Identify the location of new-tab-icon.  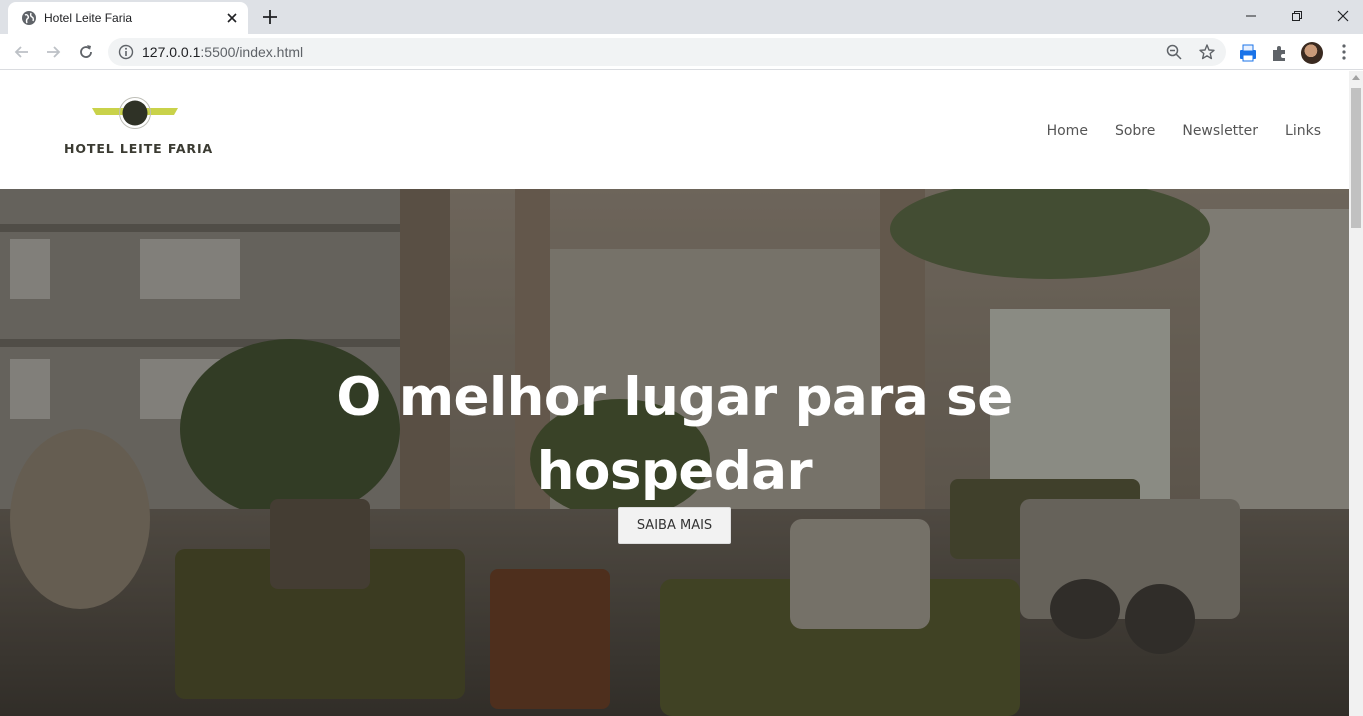
(270, 17).